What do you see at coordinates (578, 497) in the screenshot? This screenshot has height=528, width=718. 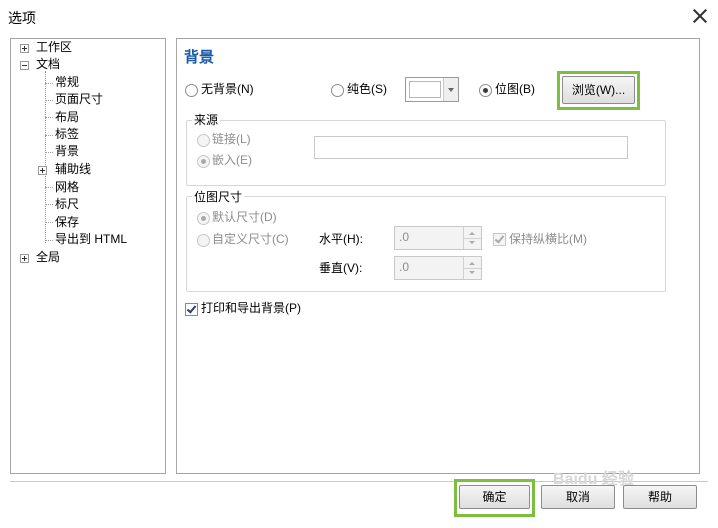 I see `cancel-button: 取消` at bounding box center [578, 497].